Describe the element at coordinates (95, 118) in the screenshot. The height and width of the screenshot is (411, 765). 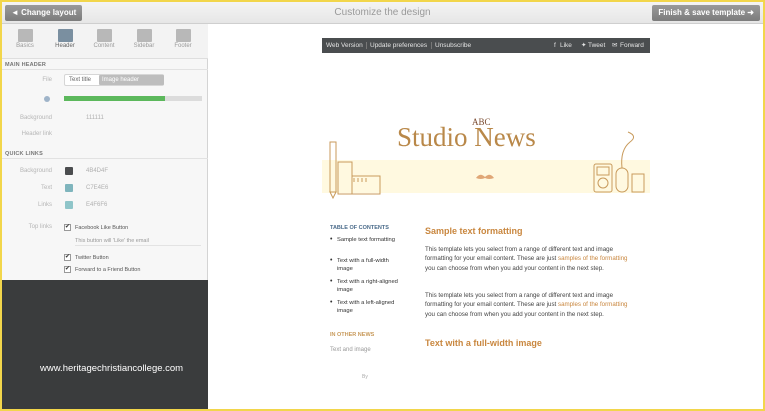
I see `background-value: 111111` at that location.